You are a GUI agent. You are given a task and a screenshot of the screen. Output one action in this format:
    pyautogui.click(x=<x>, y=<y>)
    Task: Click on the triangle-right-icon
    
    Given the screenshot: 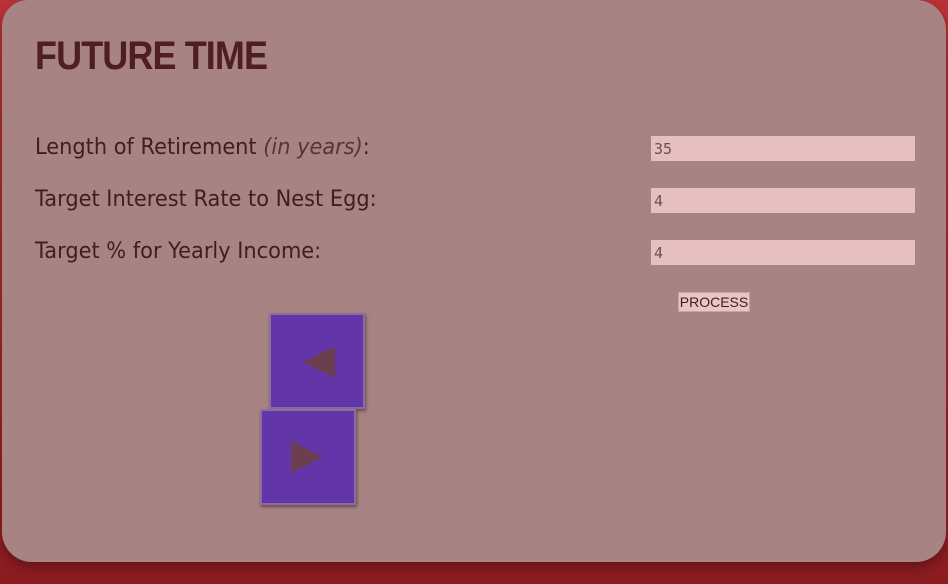 What is the action you would take?
    pyautogui.click(x=307, y=457)
    